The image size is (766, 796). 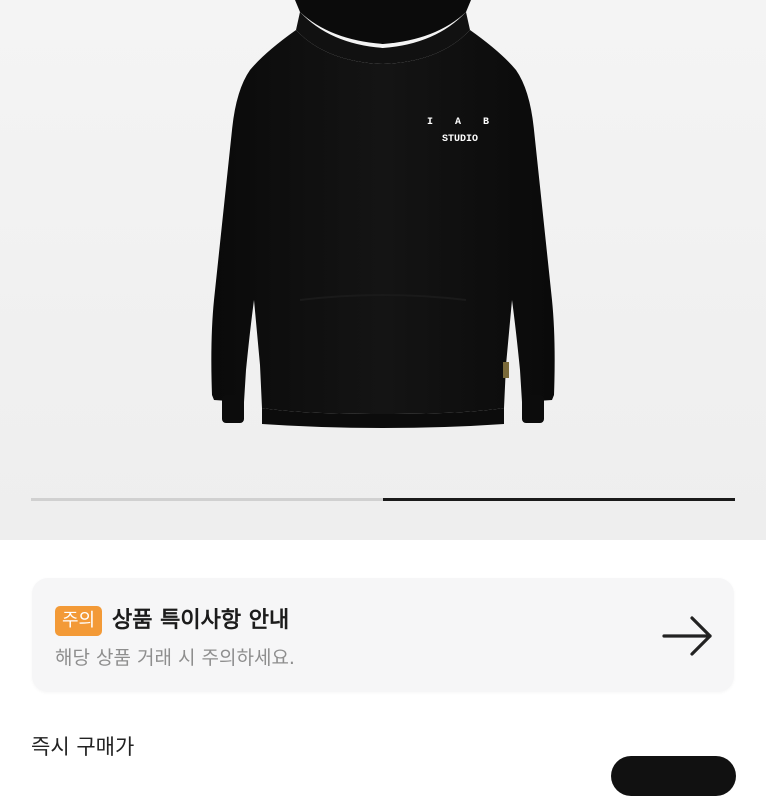 I want to click on arrow-right-icon, so click(x=688, y=636).